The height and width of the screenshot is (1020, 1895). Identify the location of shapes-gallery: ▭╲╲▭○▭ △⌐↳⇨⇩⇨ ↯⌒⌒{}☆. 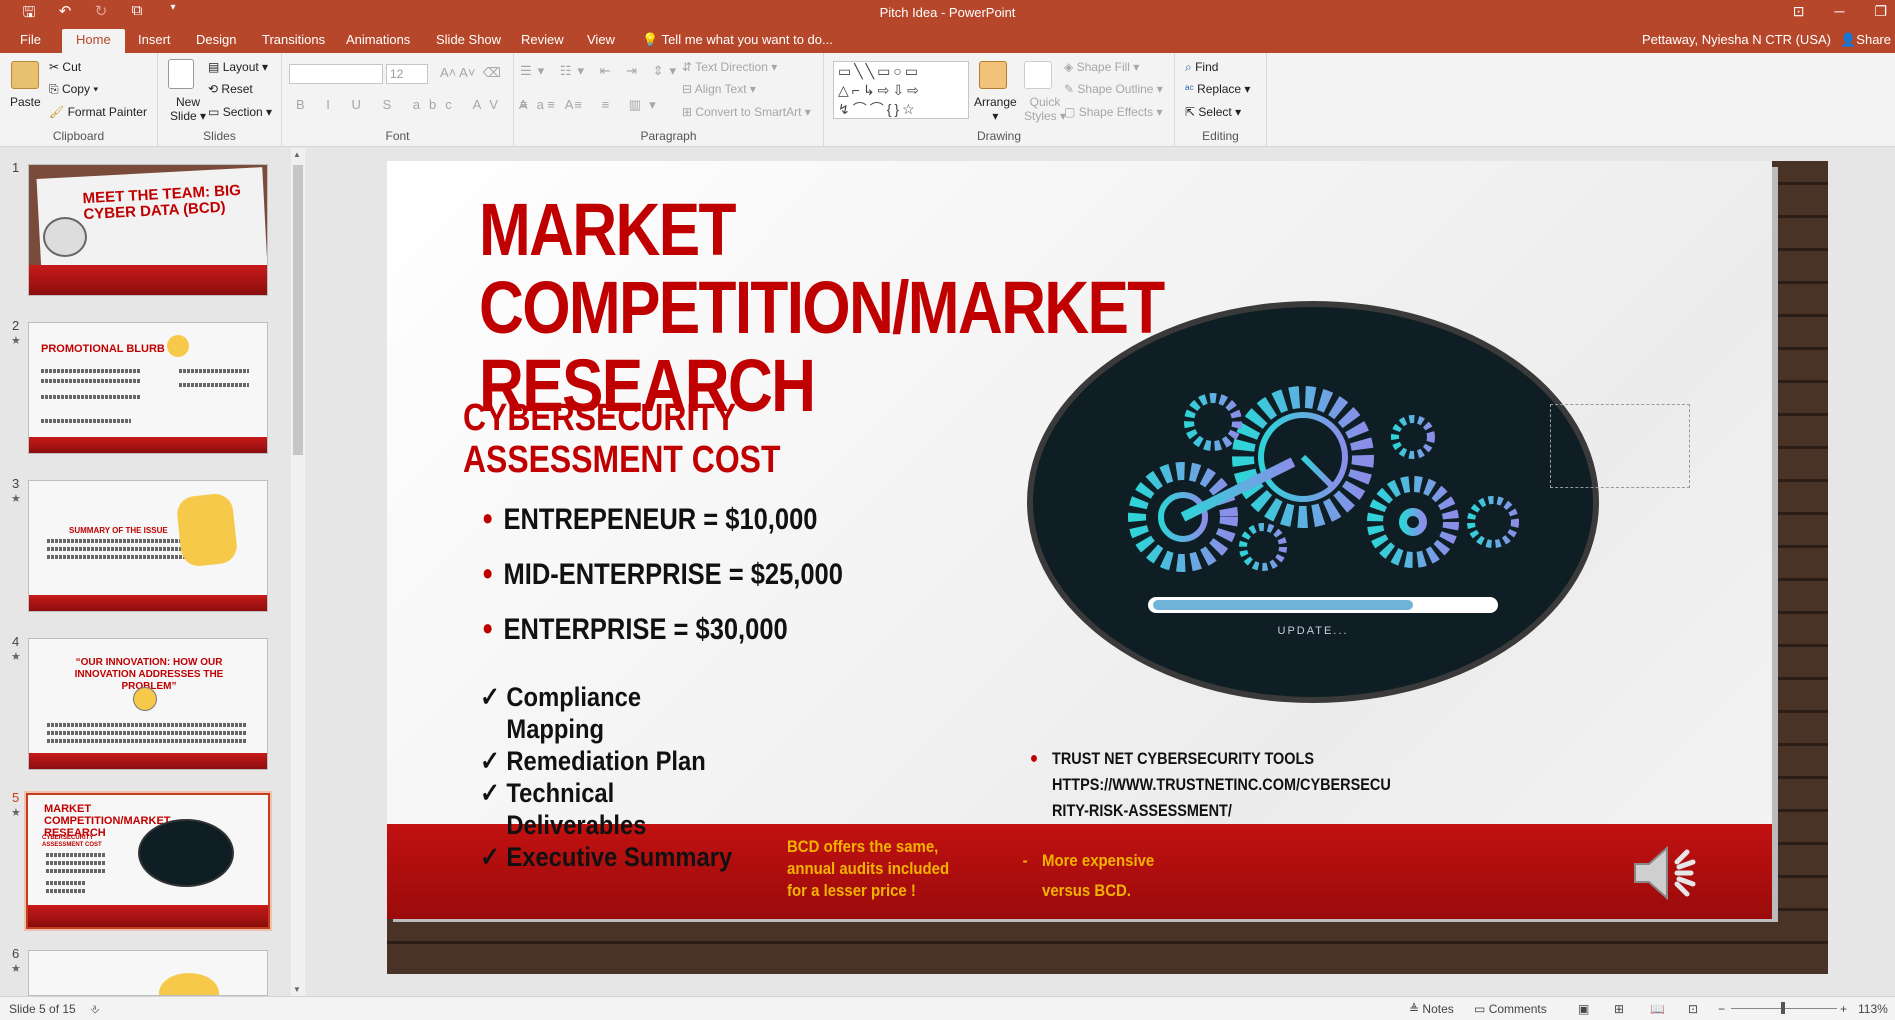
(901, 90).